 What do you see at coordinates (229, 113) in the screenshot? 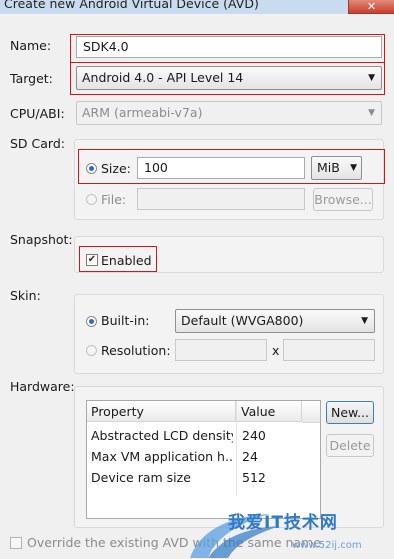
I see `cpu-abi-select: ARM (armeabi-v7a) ▼` at bounding box center [229, 113].